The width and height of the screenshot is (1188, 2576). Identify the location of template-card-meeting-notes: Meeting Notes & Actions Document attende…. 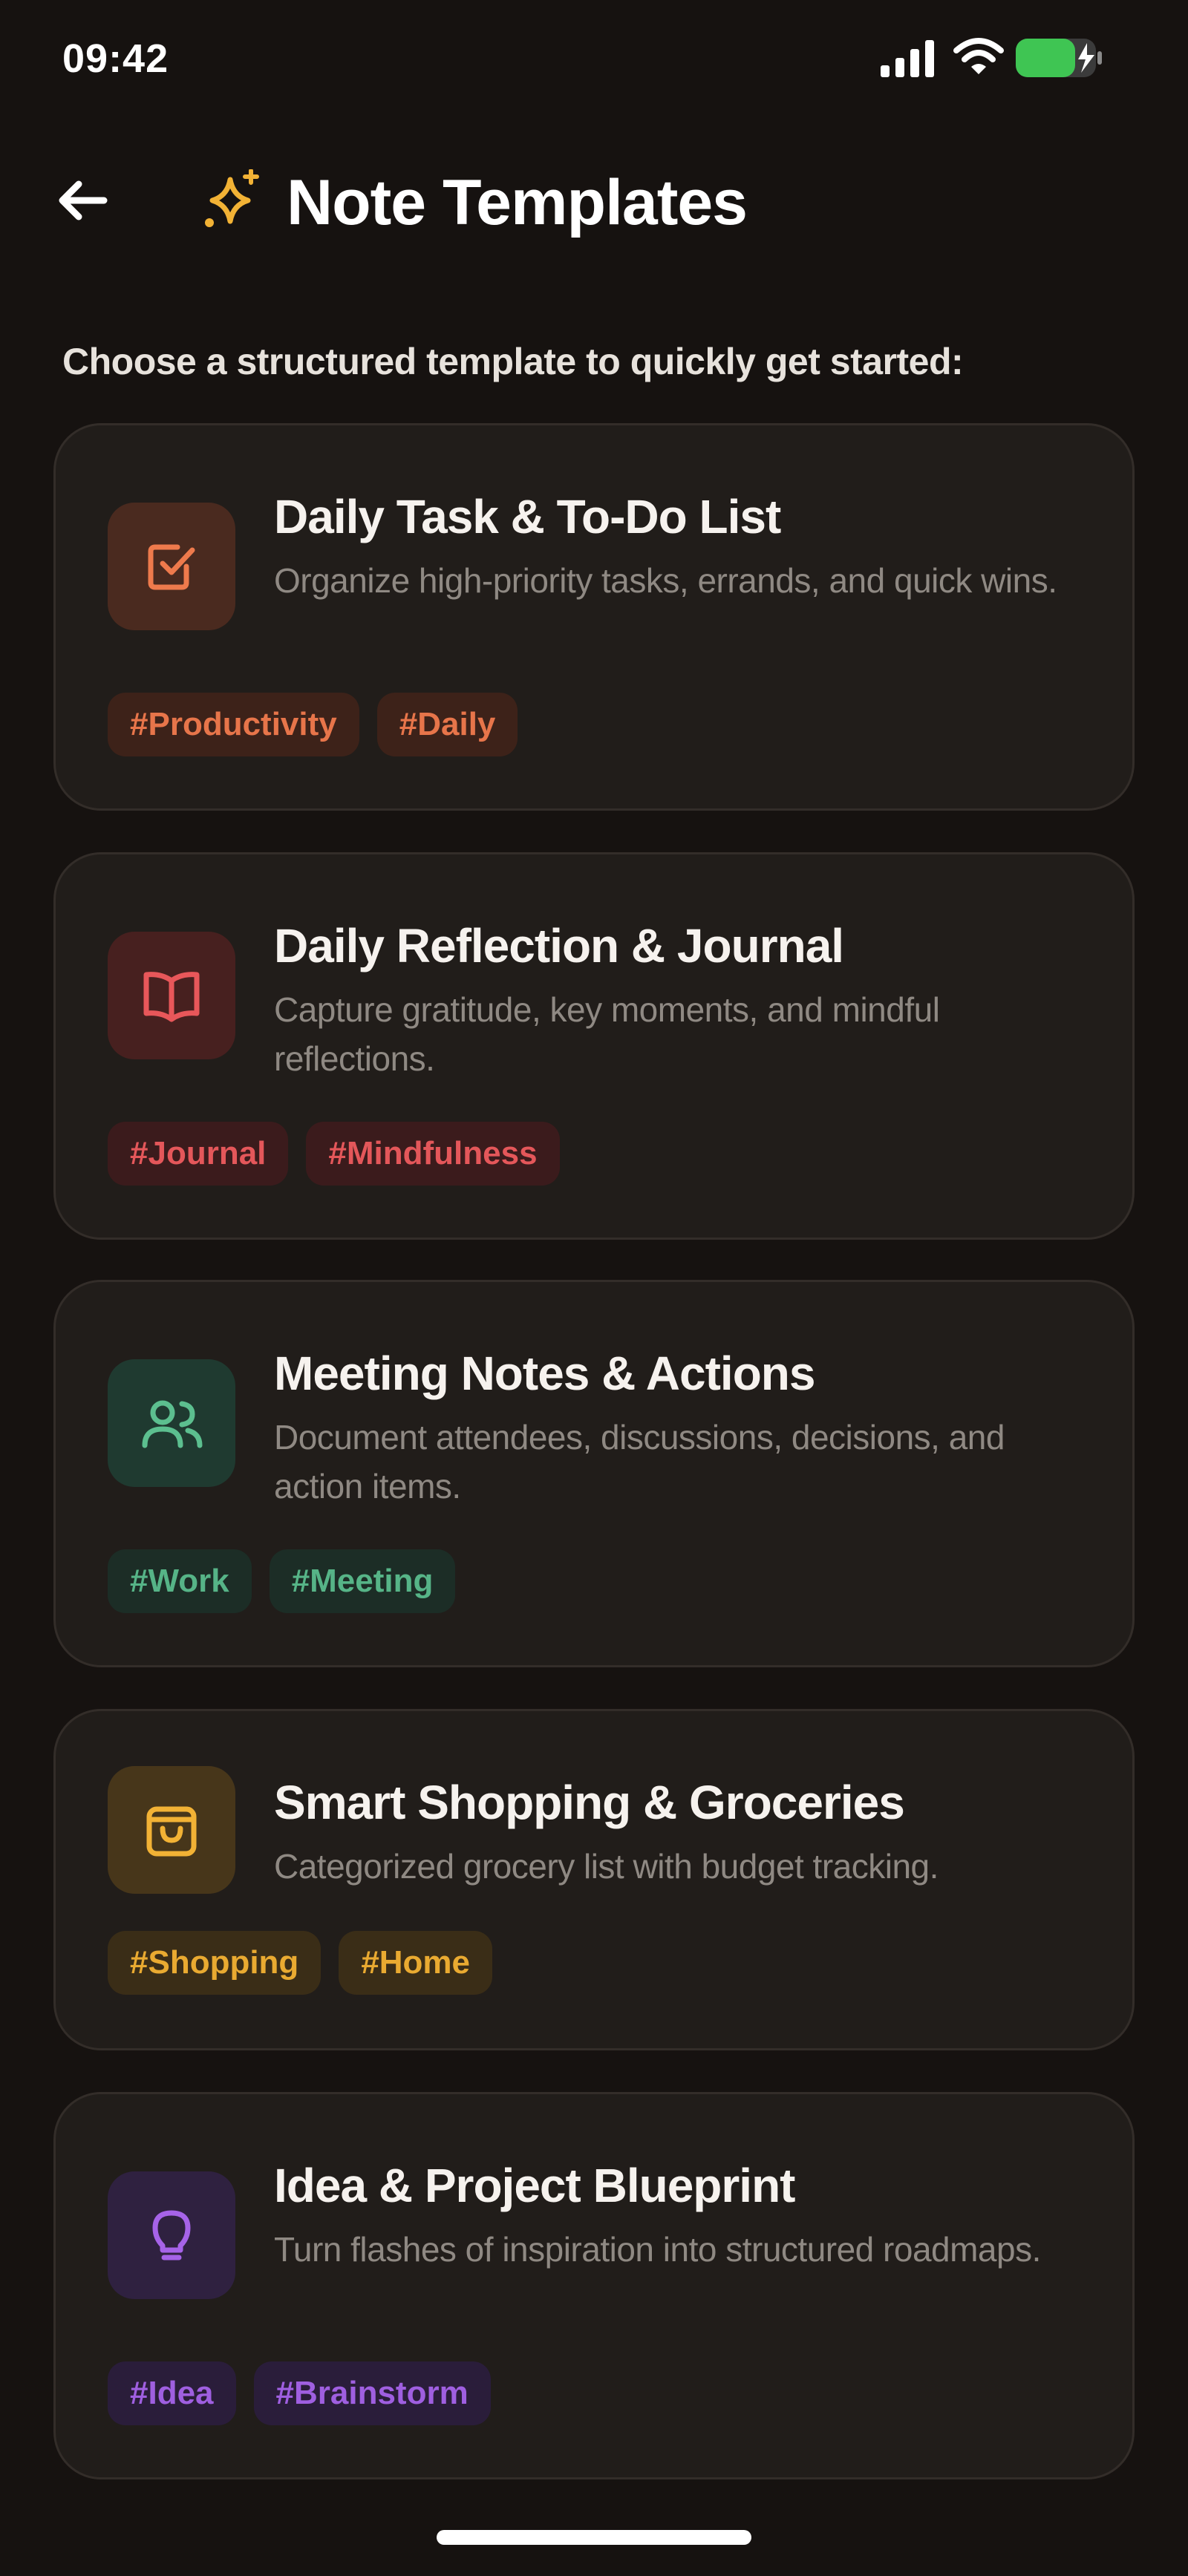
(594, 1473).